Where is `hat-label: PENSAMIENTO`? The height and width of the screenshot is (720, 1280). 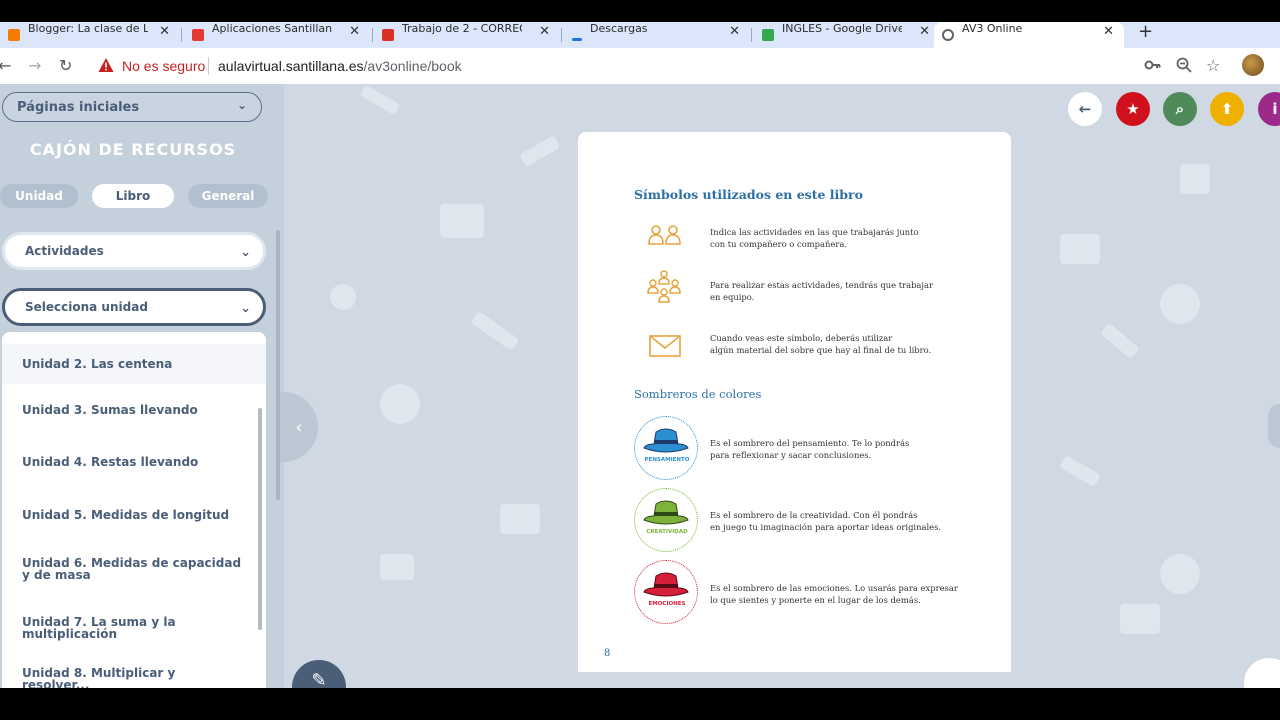 hat-label: PENSAMIENTO is located at coordinates (667, 460).